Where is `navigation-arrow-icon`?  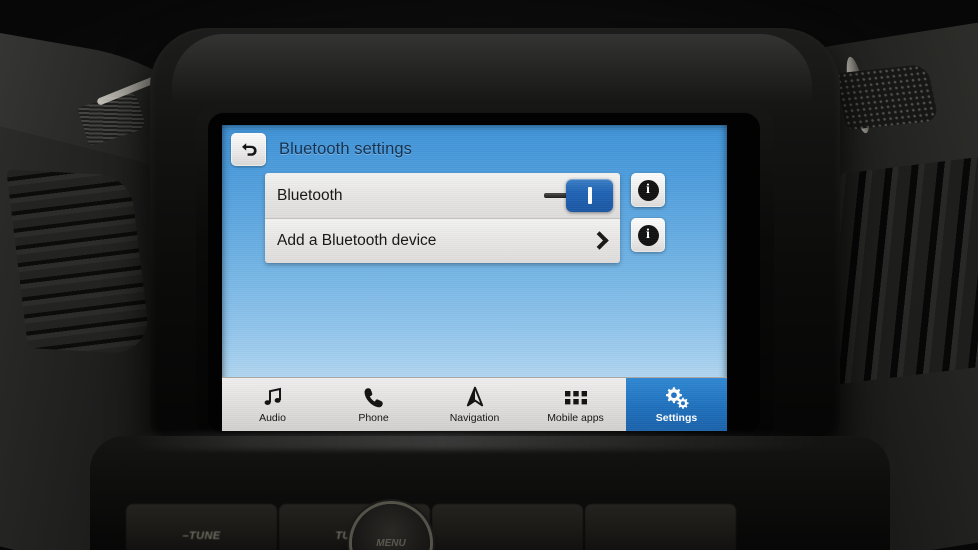 navigation-arrow-icon is located at coordinates (475, 397).